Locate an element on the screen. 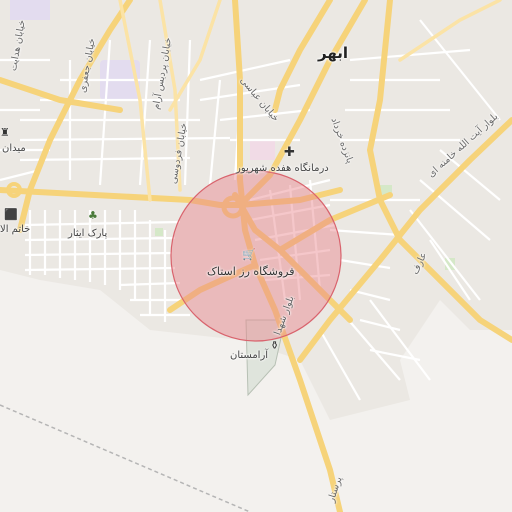 This screenshot has height=512, width=512. park-label: پارک ایثار is located at coordinates (88, 233).